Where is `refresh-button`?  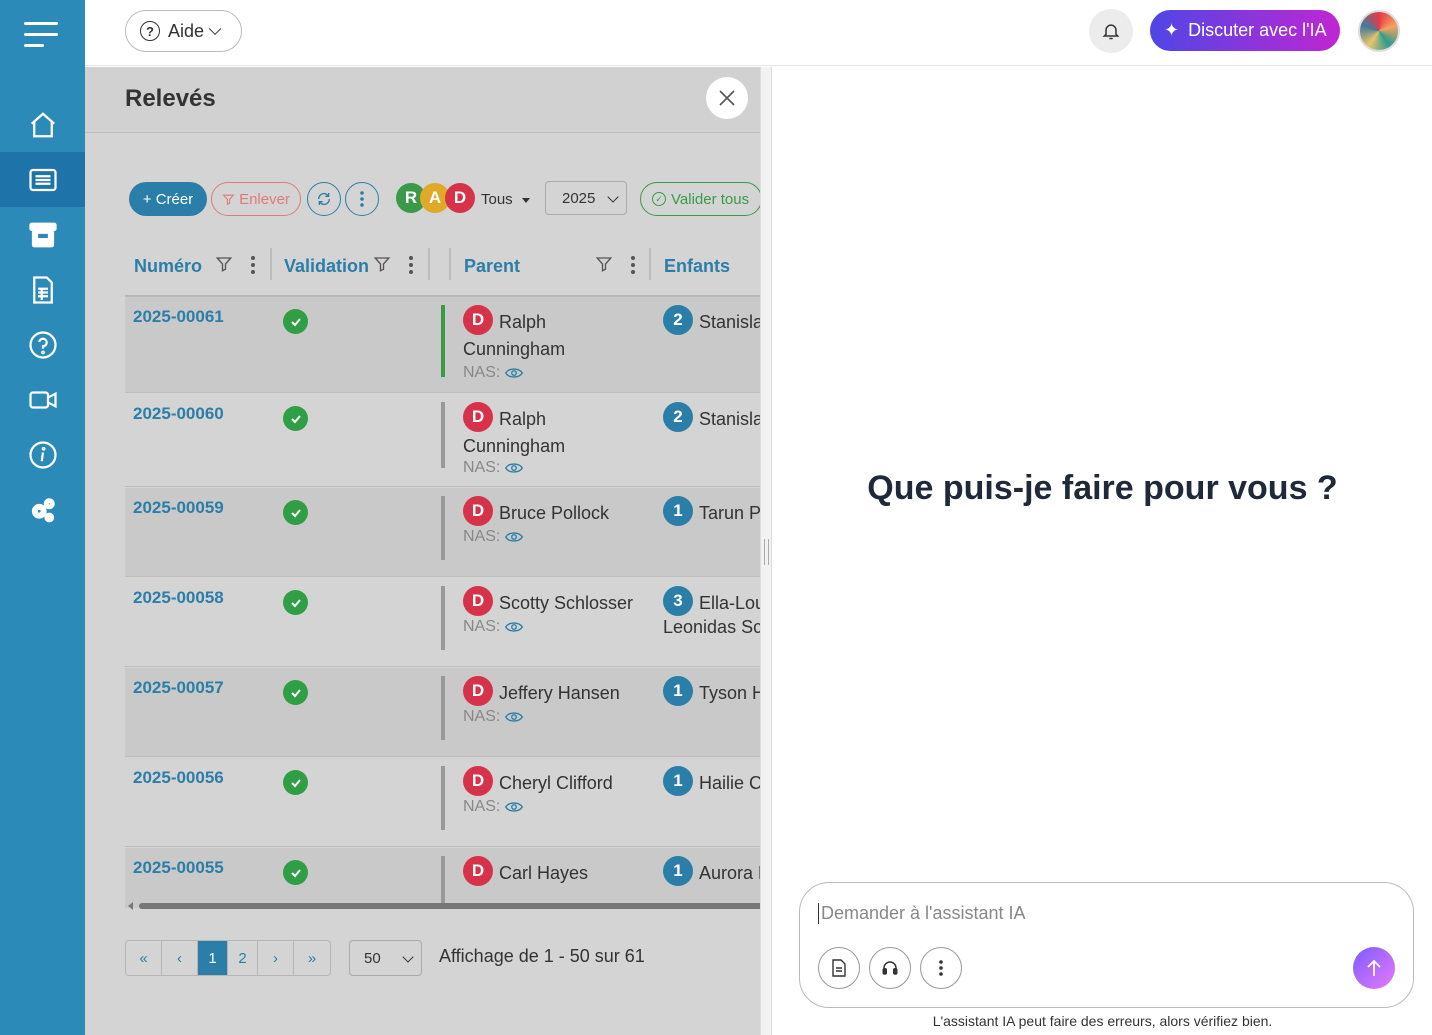 refresh-button is located at coordinates (324, 199).